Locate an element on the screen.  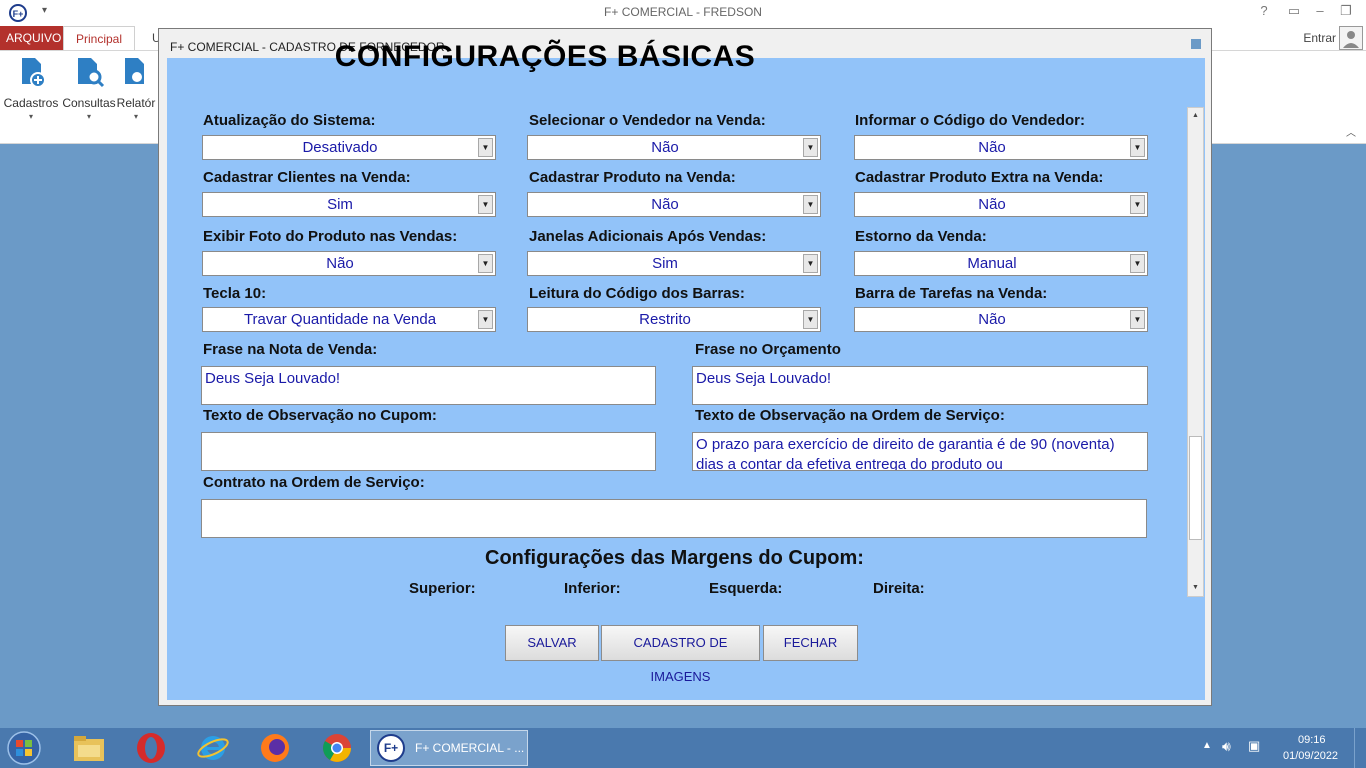
cadastrar-produto-extra-select: Não ▼ is located at coordinates (1001, 204).